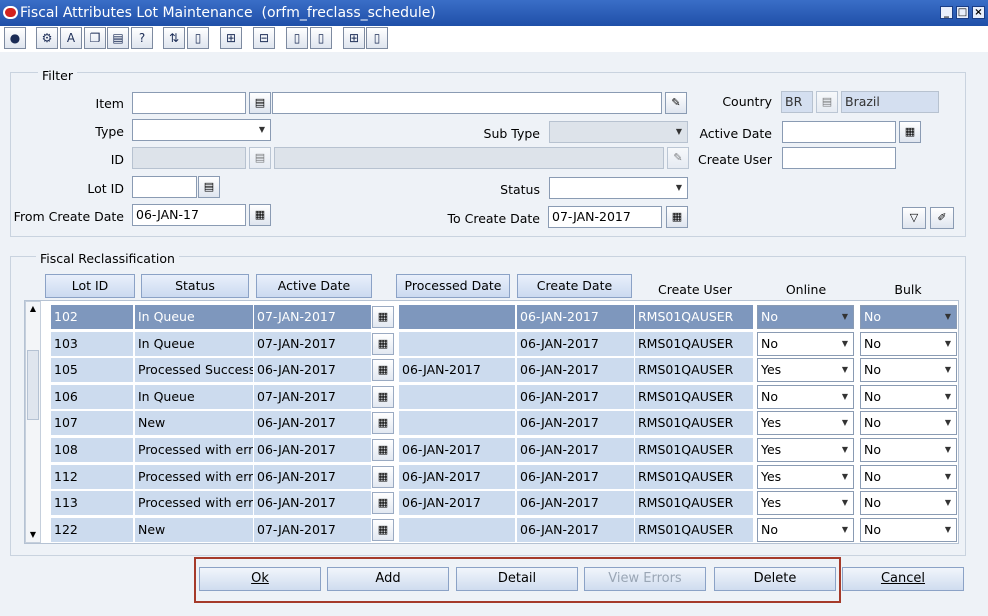 This screenshot has width=988, height=616. What do you see at coordinates (194, 503) in the screenshot?
I see `status-cell: Processed with erro` at bounding box center [194, 503].